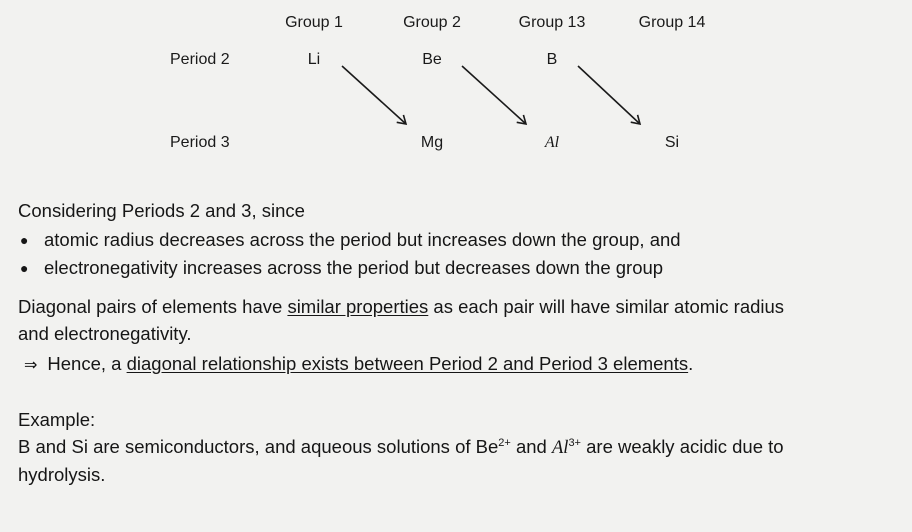  What do you see at coordinates (574, 443) in the screenshot?
I see `al-charge: 3+` at bounding box center [574, 443].